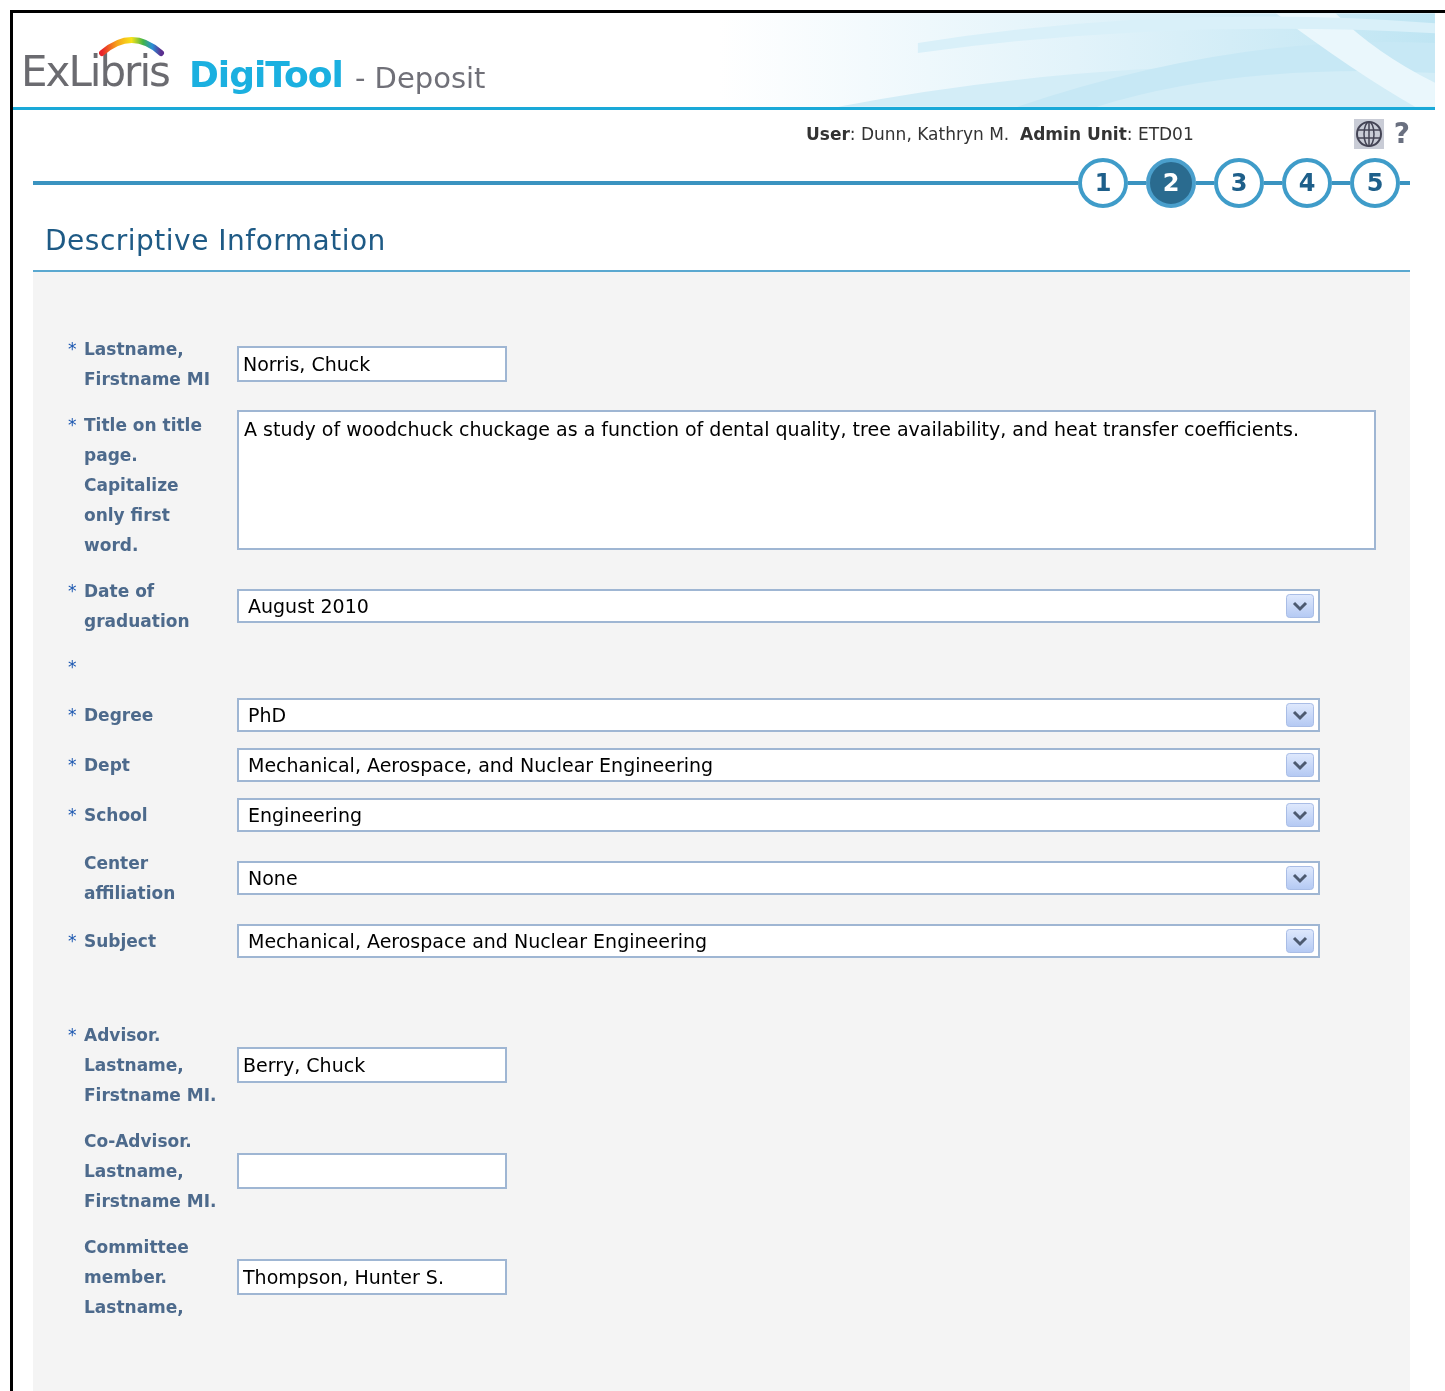 The image size is (1445, 1391). Describe the element at coordinates (778, 765) in the screenshot. I see `dropdown-field: Mechanical, Aerospace, and Nuclear Engineering` at that location.